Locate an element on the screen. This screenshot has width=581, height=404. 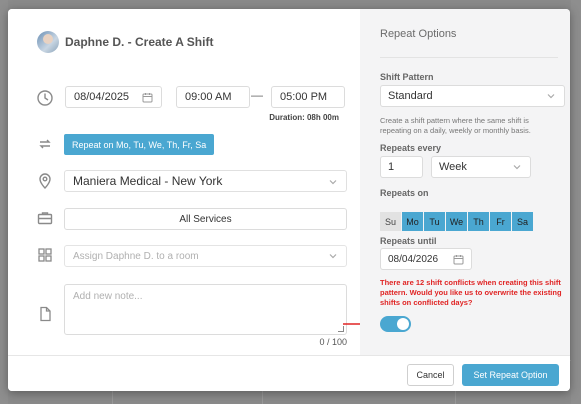
shift-date-value: 08/04/2025 is located at coordinates (102, 97).